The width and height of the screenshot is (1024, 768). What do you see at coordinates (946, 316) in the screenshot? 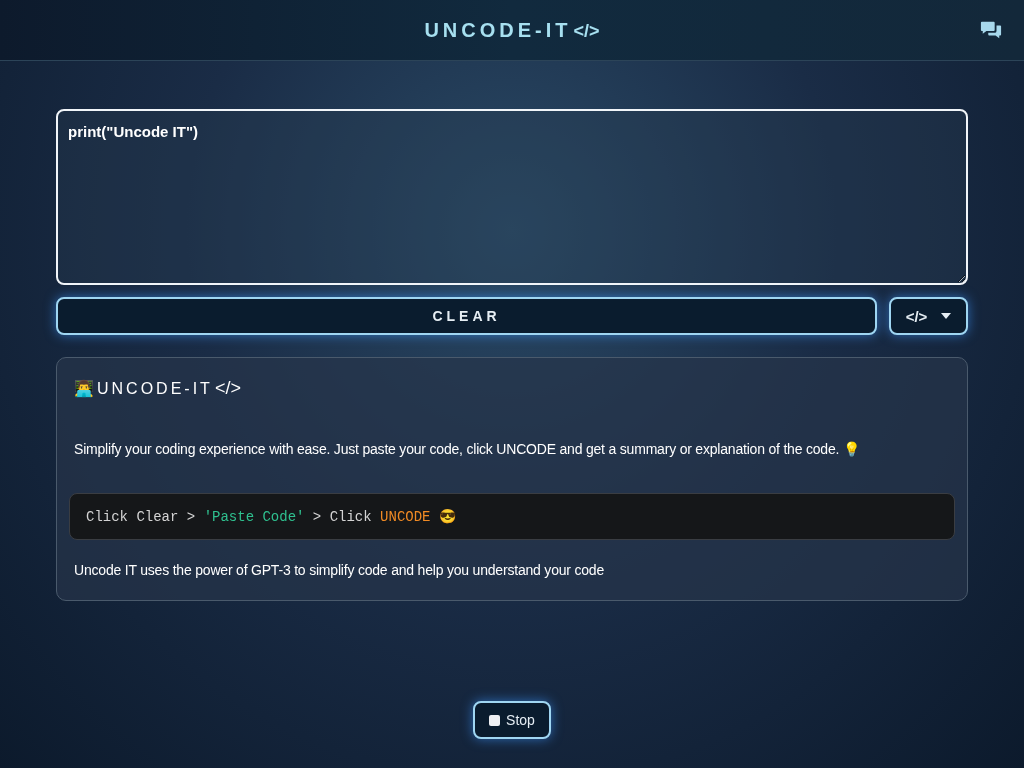
I see `caret-icon` at bounding box center [946, 316].